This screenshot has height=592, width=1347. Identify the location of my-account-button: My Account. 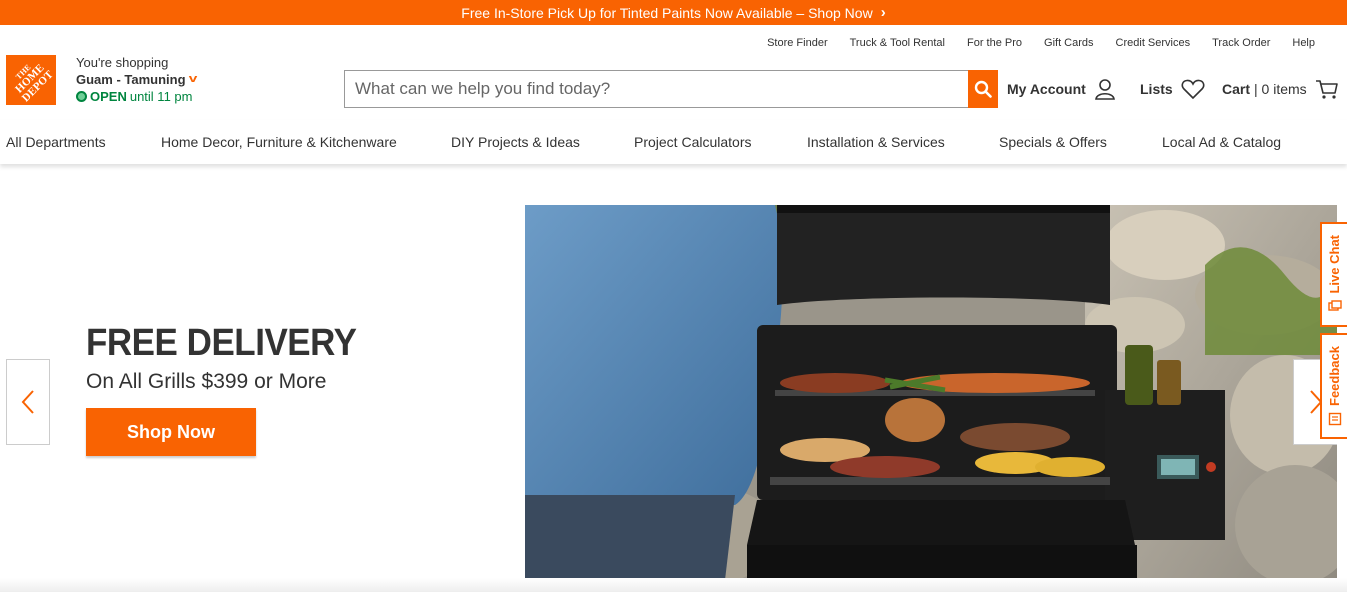
(1061, 89).